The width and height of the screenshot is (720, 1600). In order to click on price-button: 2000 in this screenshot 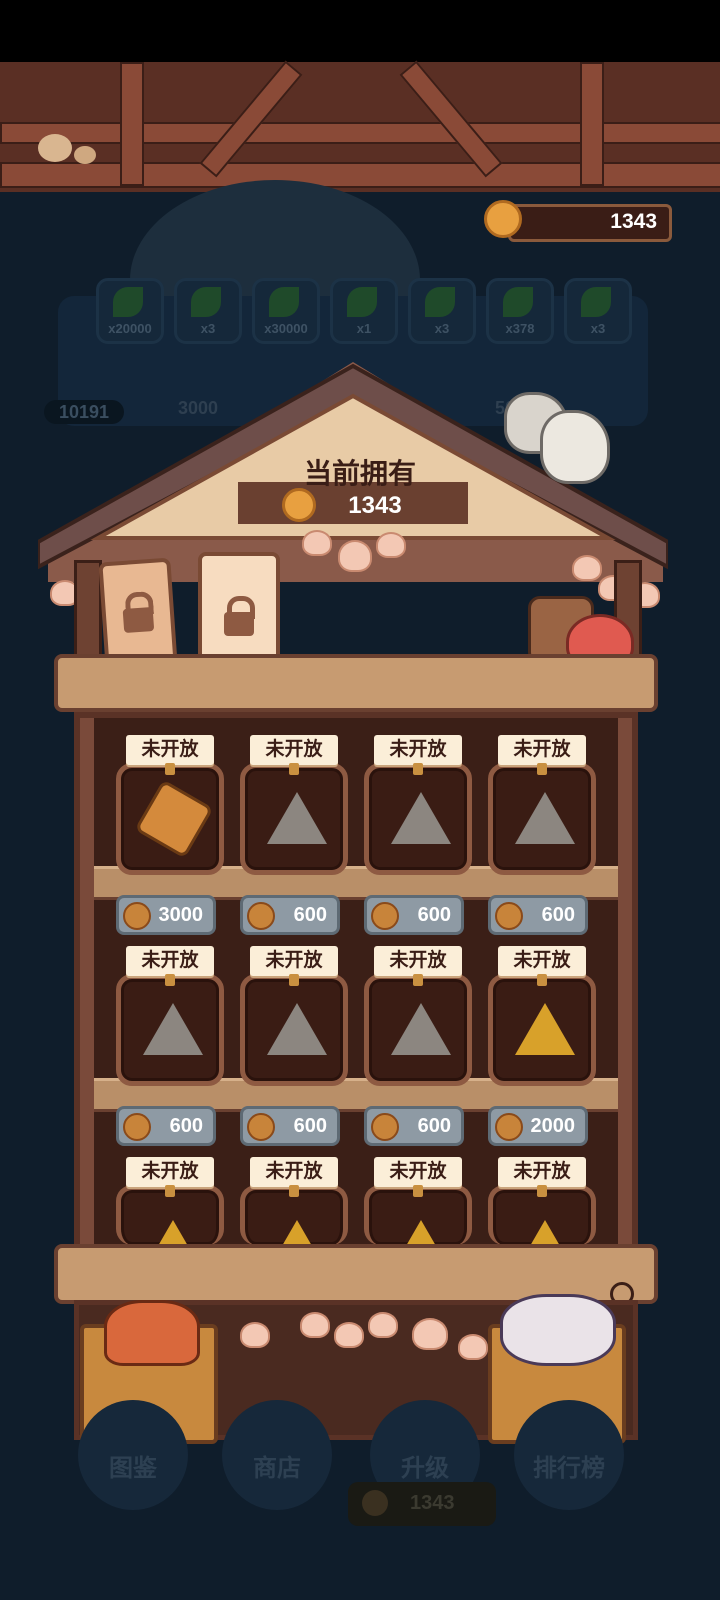, I will do `click(538, 1126)`.